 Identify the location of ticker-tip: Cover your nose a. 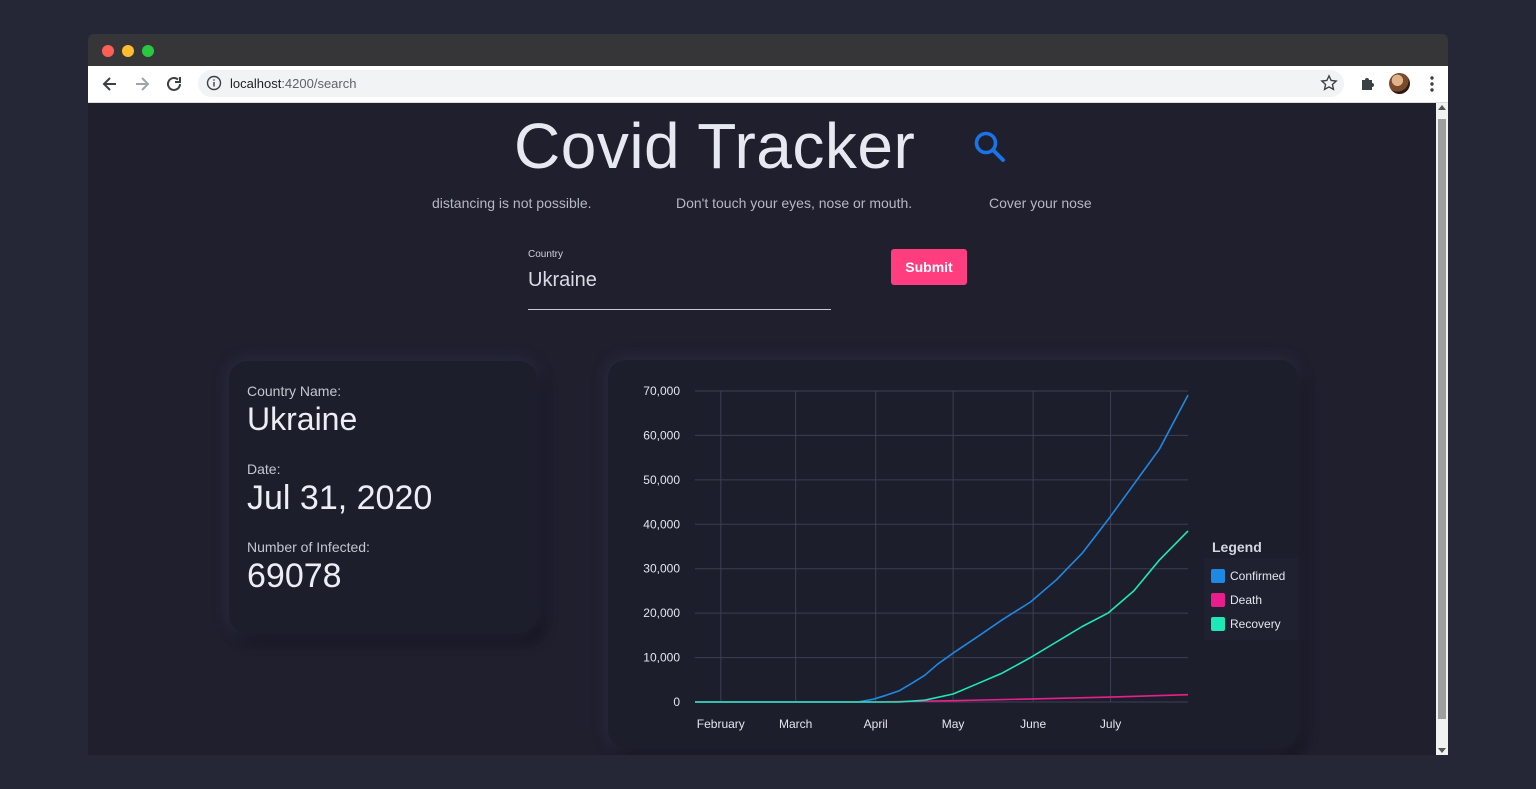
(1042, 203).